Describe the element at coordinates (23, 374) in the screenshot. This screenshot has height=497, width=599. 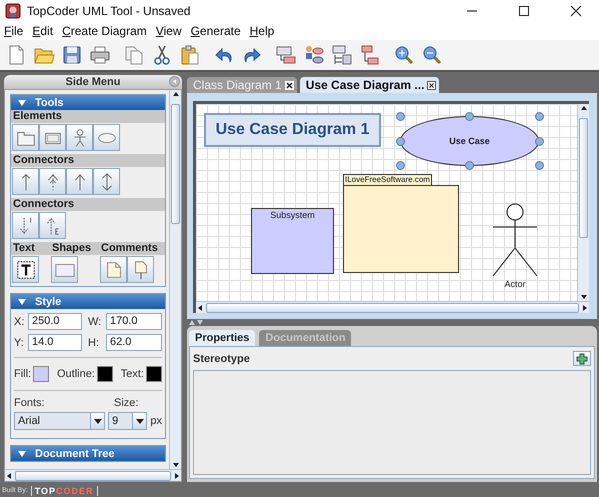
I see `field-label: Fill:` at that location.